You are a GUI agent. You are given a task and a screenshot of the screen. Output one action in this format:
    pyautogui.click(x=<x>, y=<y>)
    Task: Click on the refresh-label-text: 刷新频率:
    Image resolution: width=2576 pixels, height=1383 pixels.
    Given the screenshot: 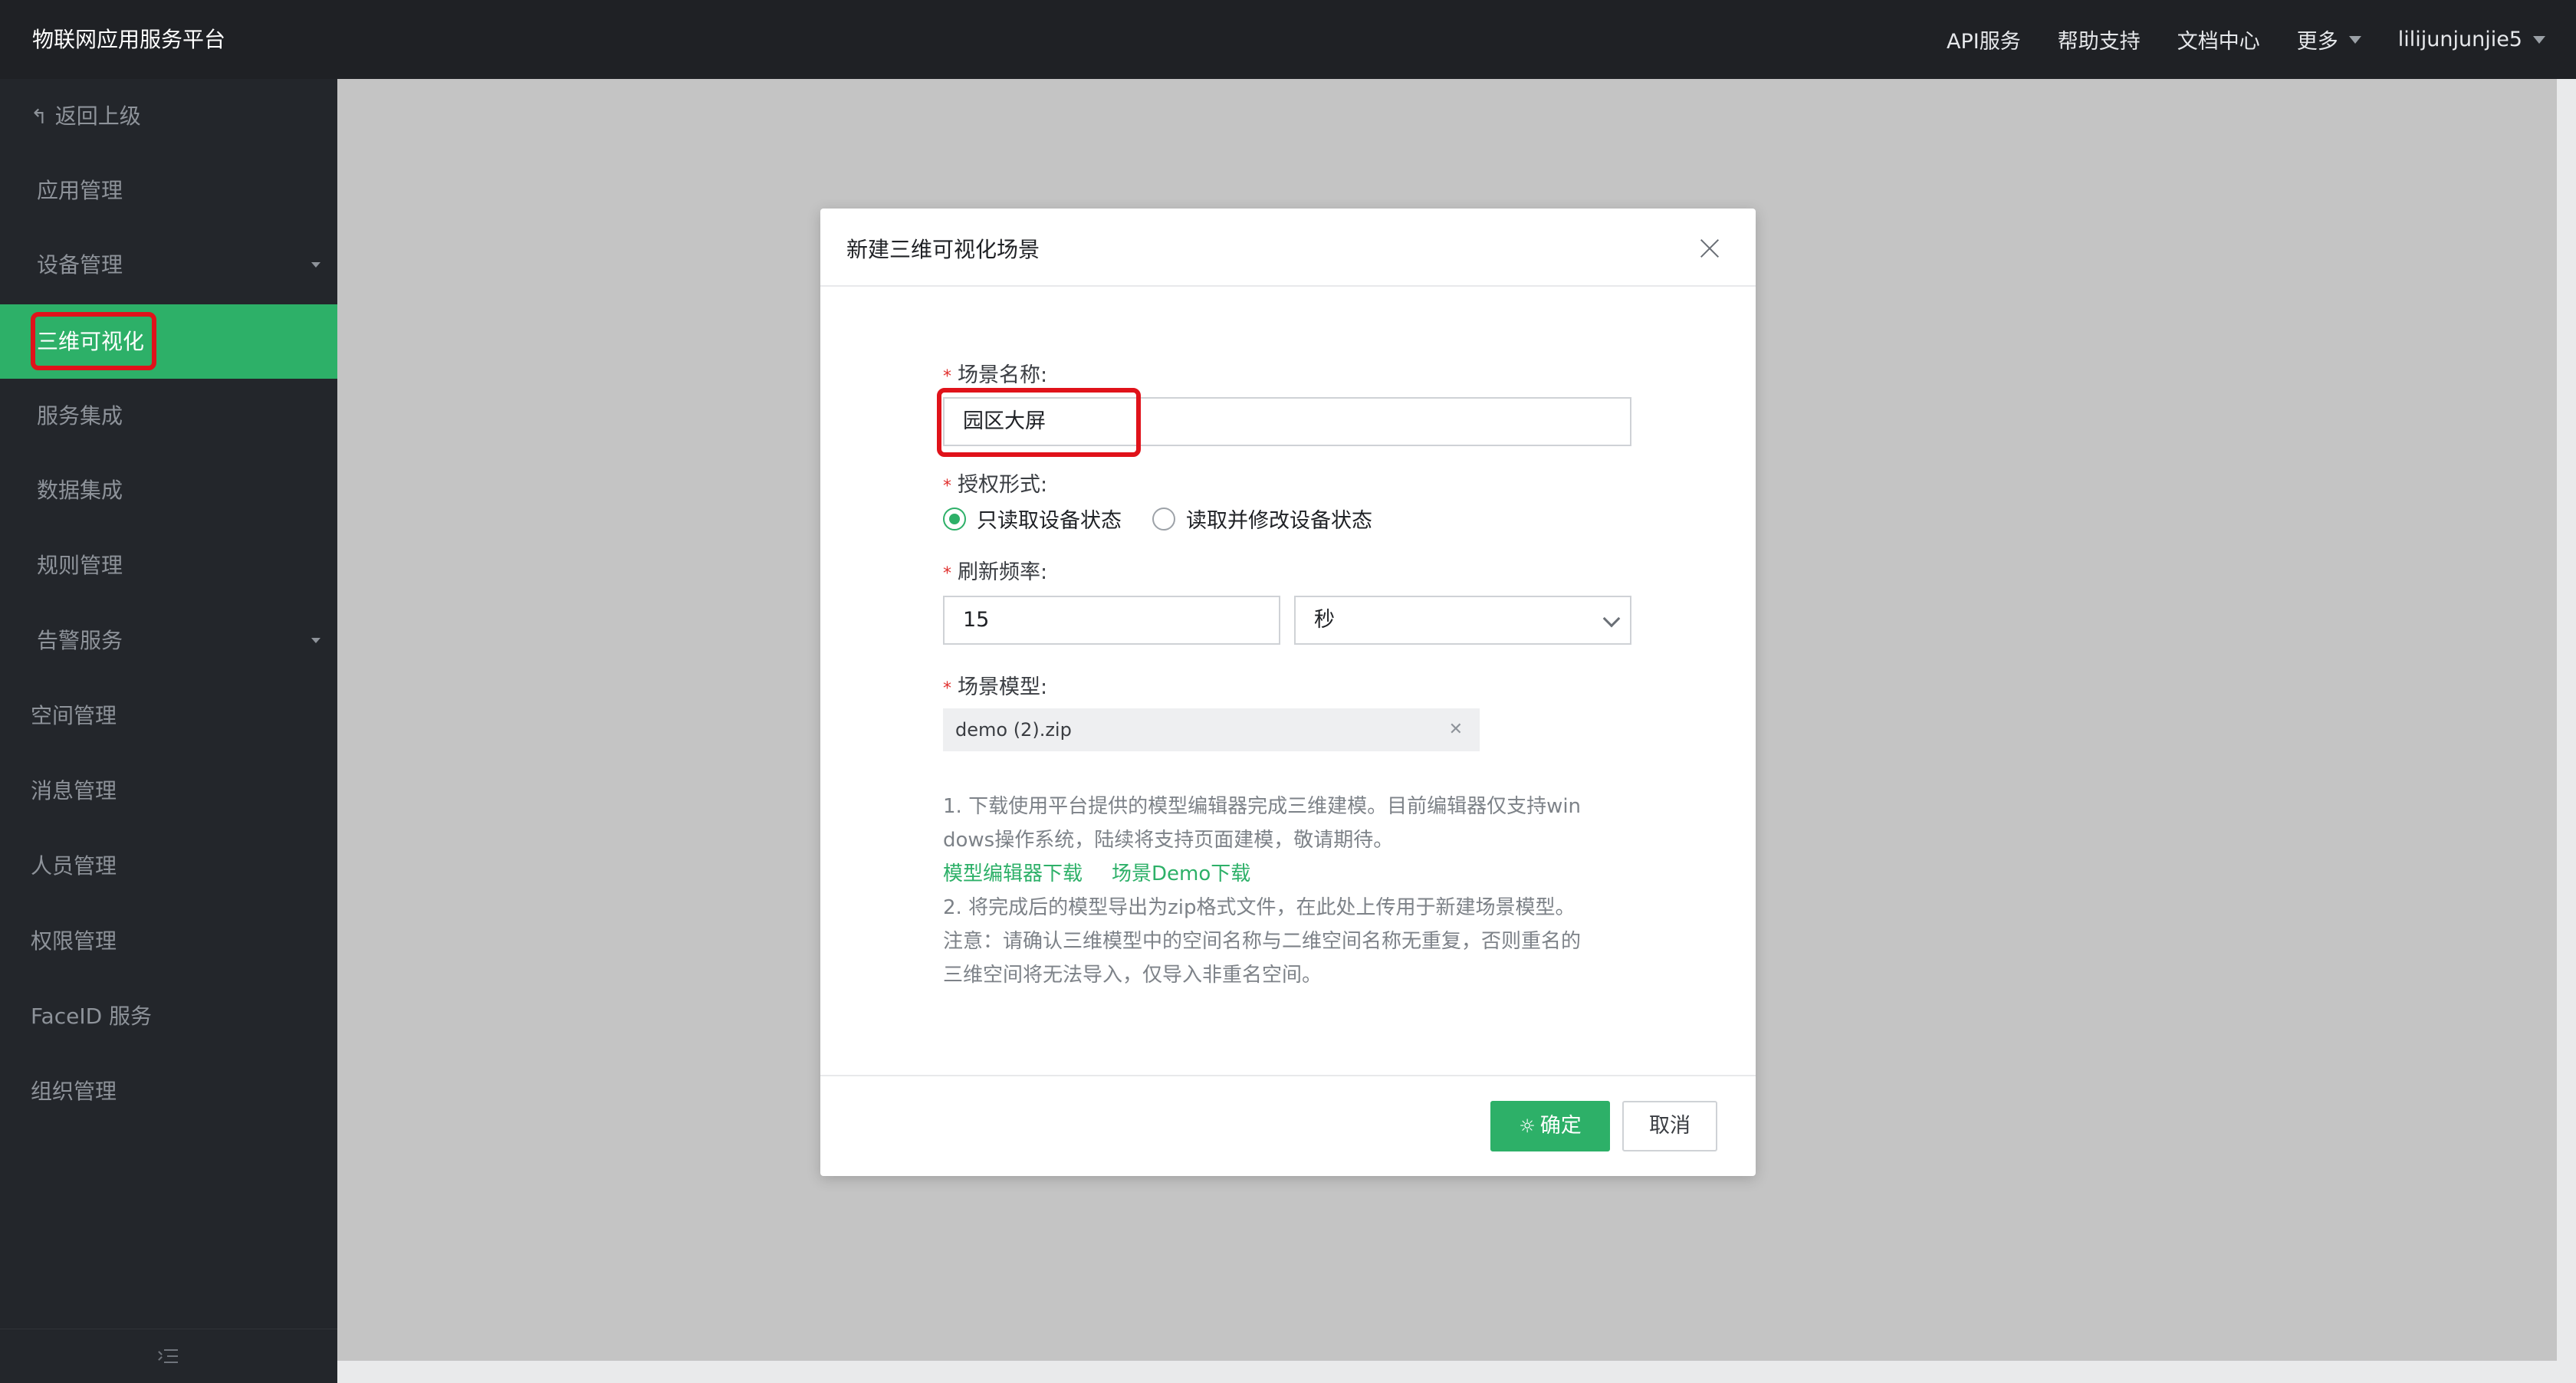 What is the action you would take?
    pyautogui.click(x=1003, y=572)
    